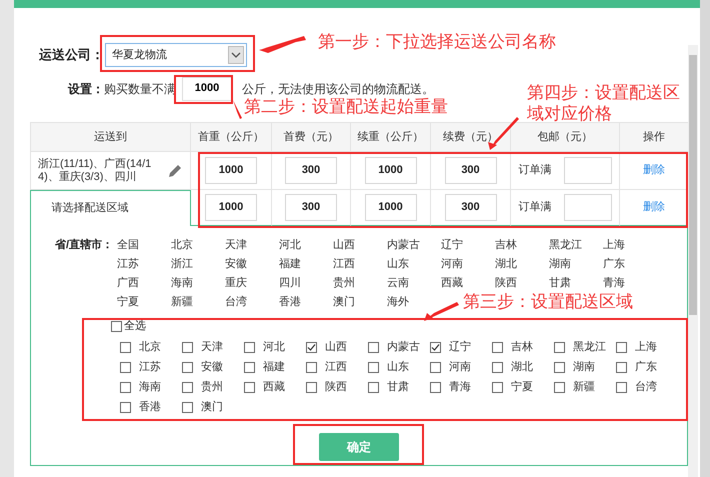 The width and height of the screenshot is (710, 477). Describe the element at coordinates (144, 245) in the screenshot. I see `region-option: 全国` at that location.